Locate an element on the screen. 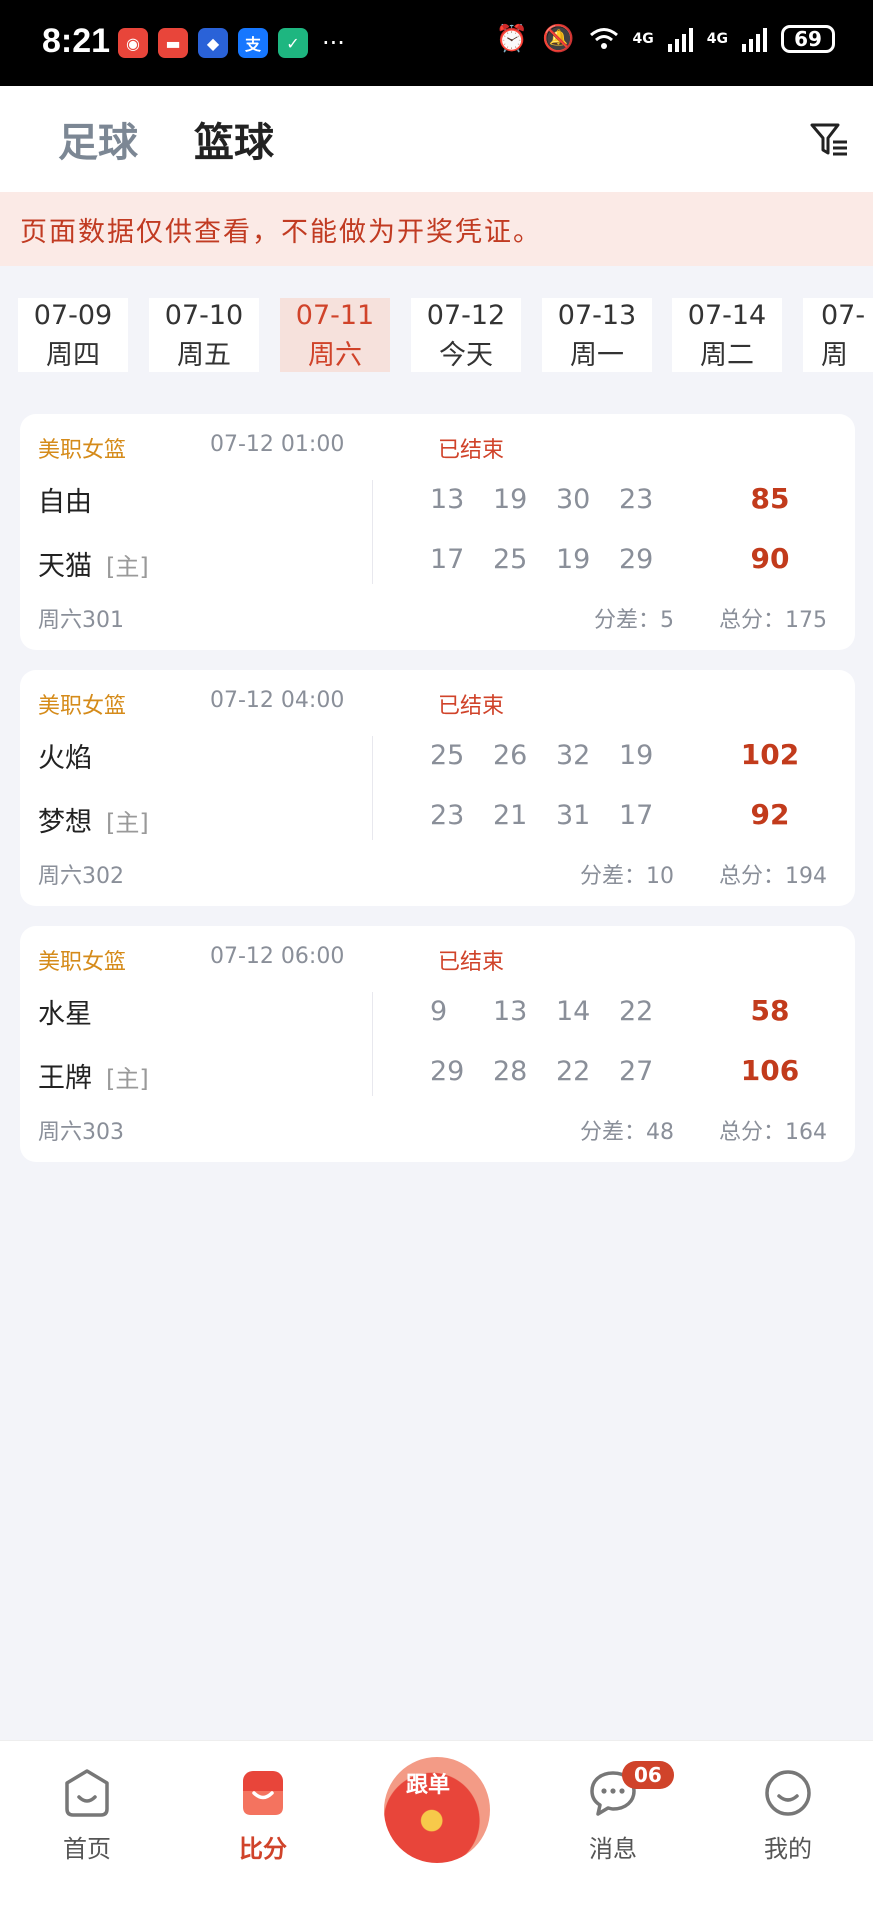 Image resolution: width=873 pixels, height=1921 pixels. quarter-scores-home: 29 28 22 27 is located at coordinates (556, 1071).